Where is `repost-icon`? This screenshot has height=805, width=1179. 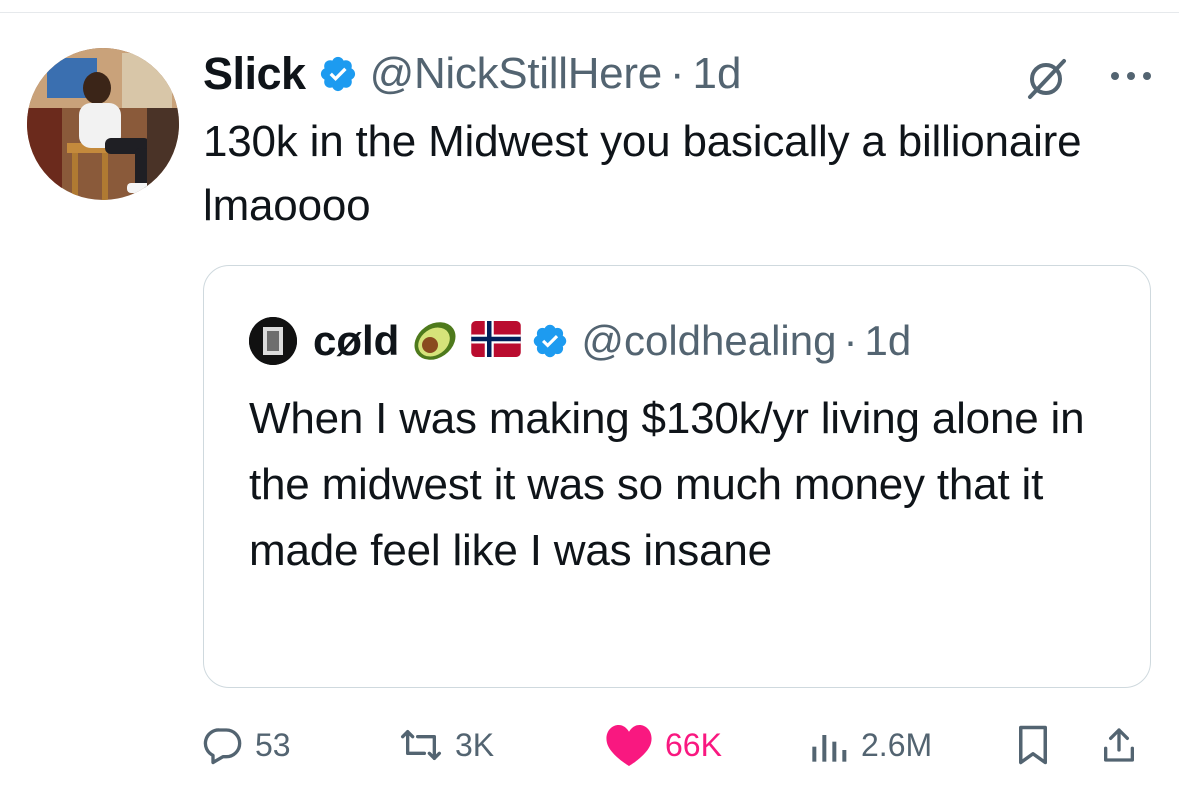 repost-icon is located at coordinates (421, 745).